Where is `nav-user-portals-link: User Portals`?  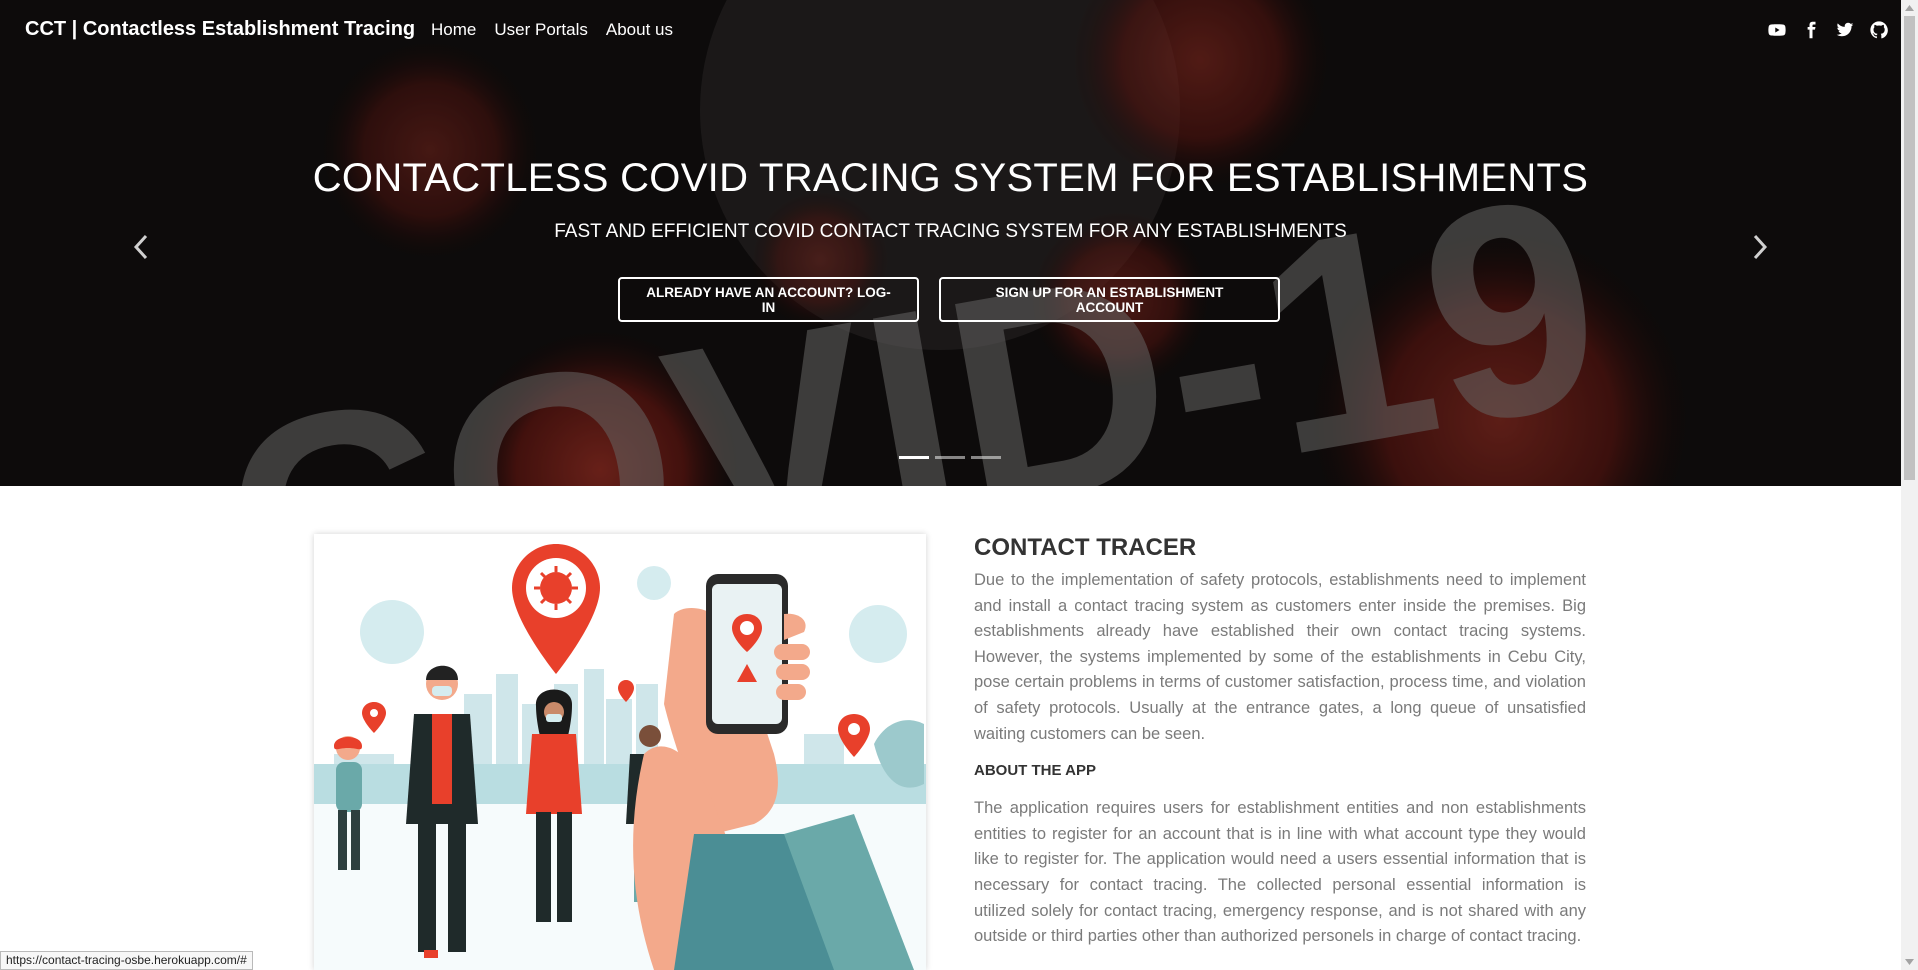
nav-user-portals-link: User Portals is located at coordinates (541, 30).